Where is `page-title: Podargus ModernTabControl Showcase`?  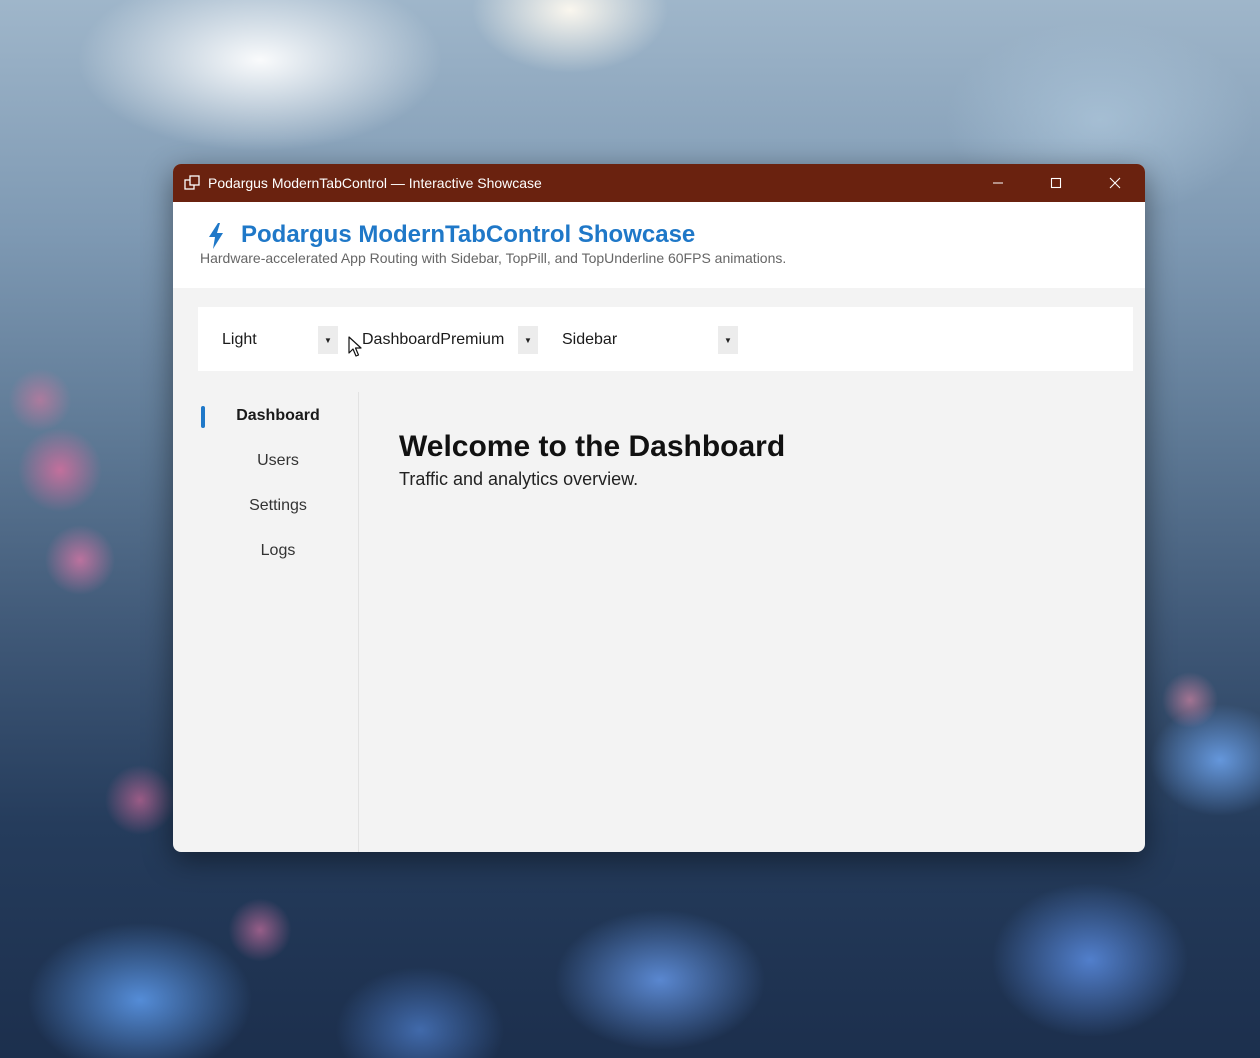
page-title: Podargus ModernTabControl Showcase is located at coordinates (468, 234).